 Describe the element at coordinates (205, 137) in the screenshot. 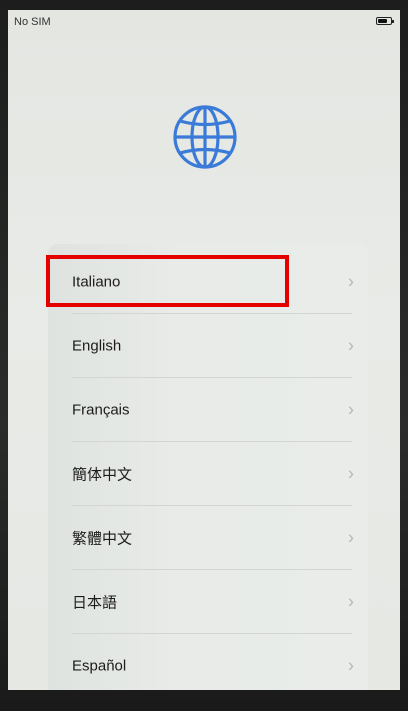

I see `globe-icon` at that location.